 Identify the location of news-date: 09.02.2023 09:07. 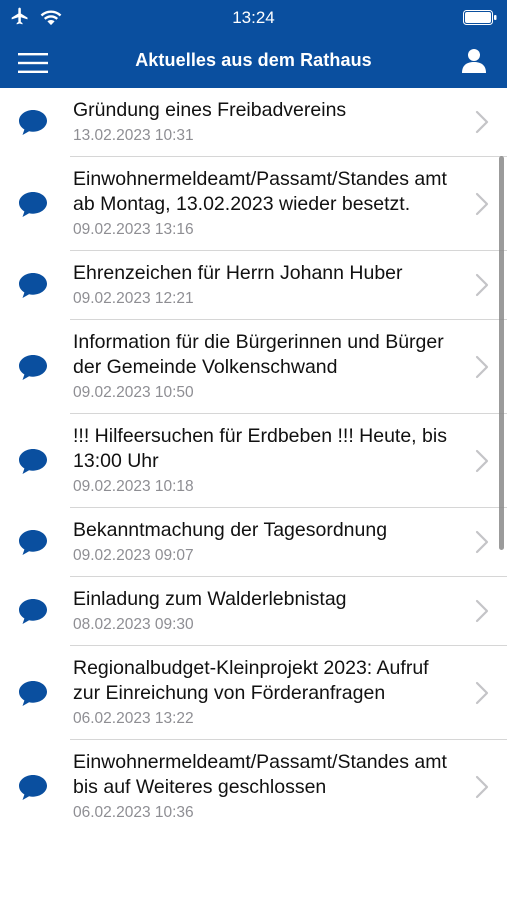
(133, 555).